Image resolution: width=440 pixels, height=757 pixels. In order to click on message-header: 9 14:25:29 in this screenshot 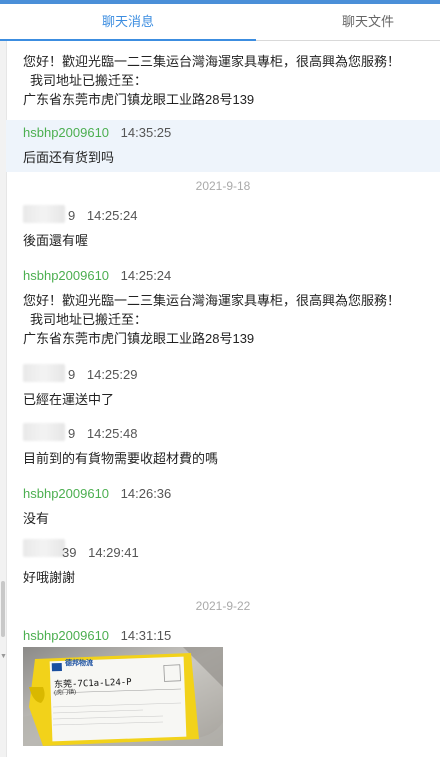, I will do `click(102, 374)`.